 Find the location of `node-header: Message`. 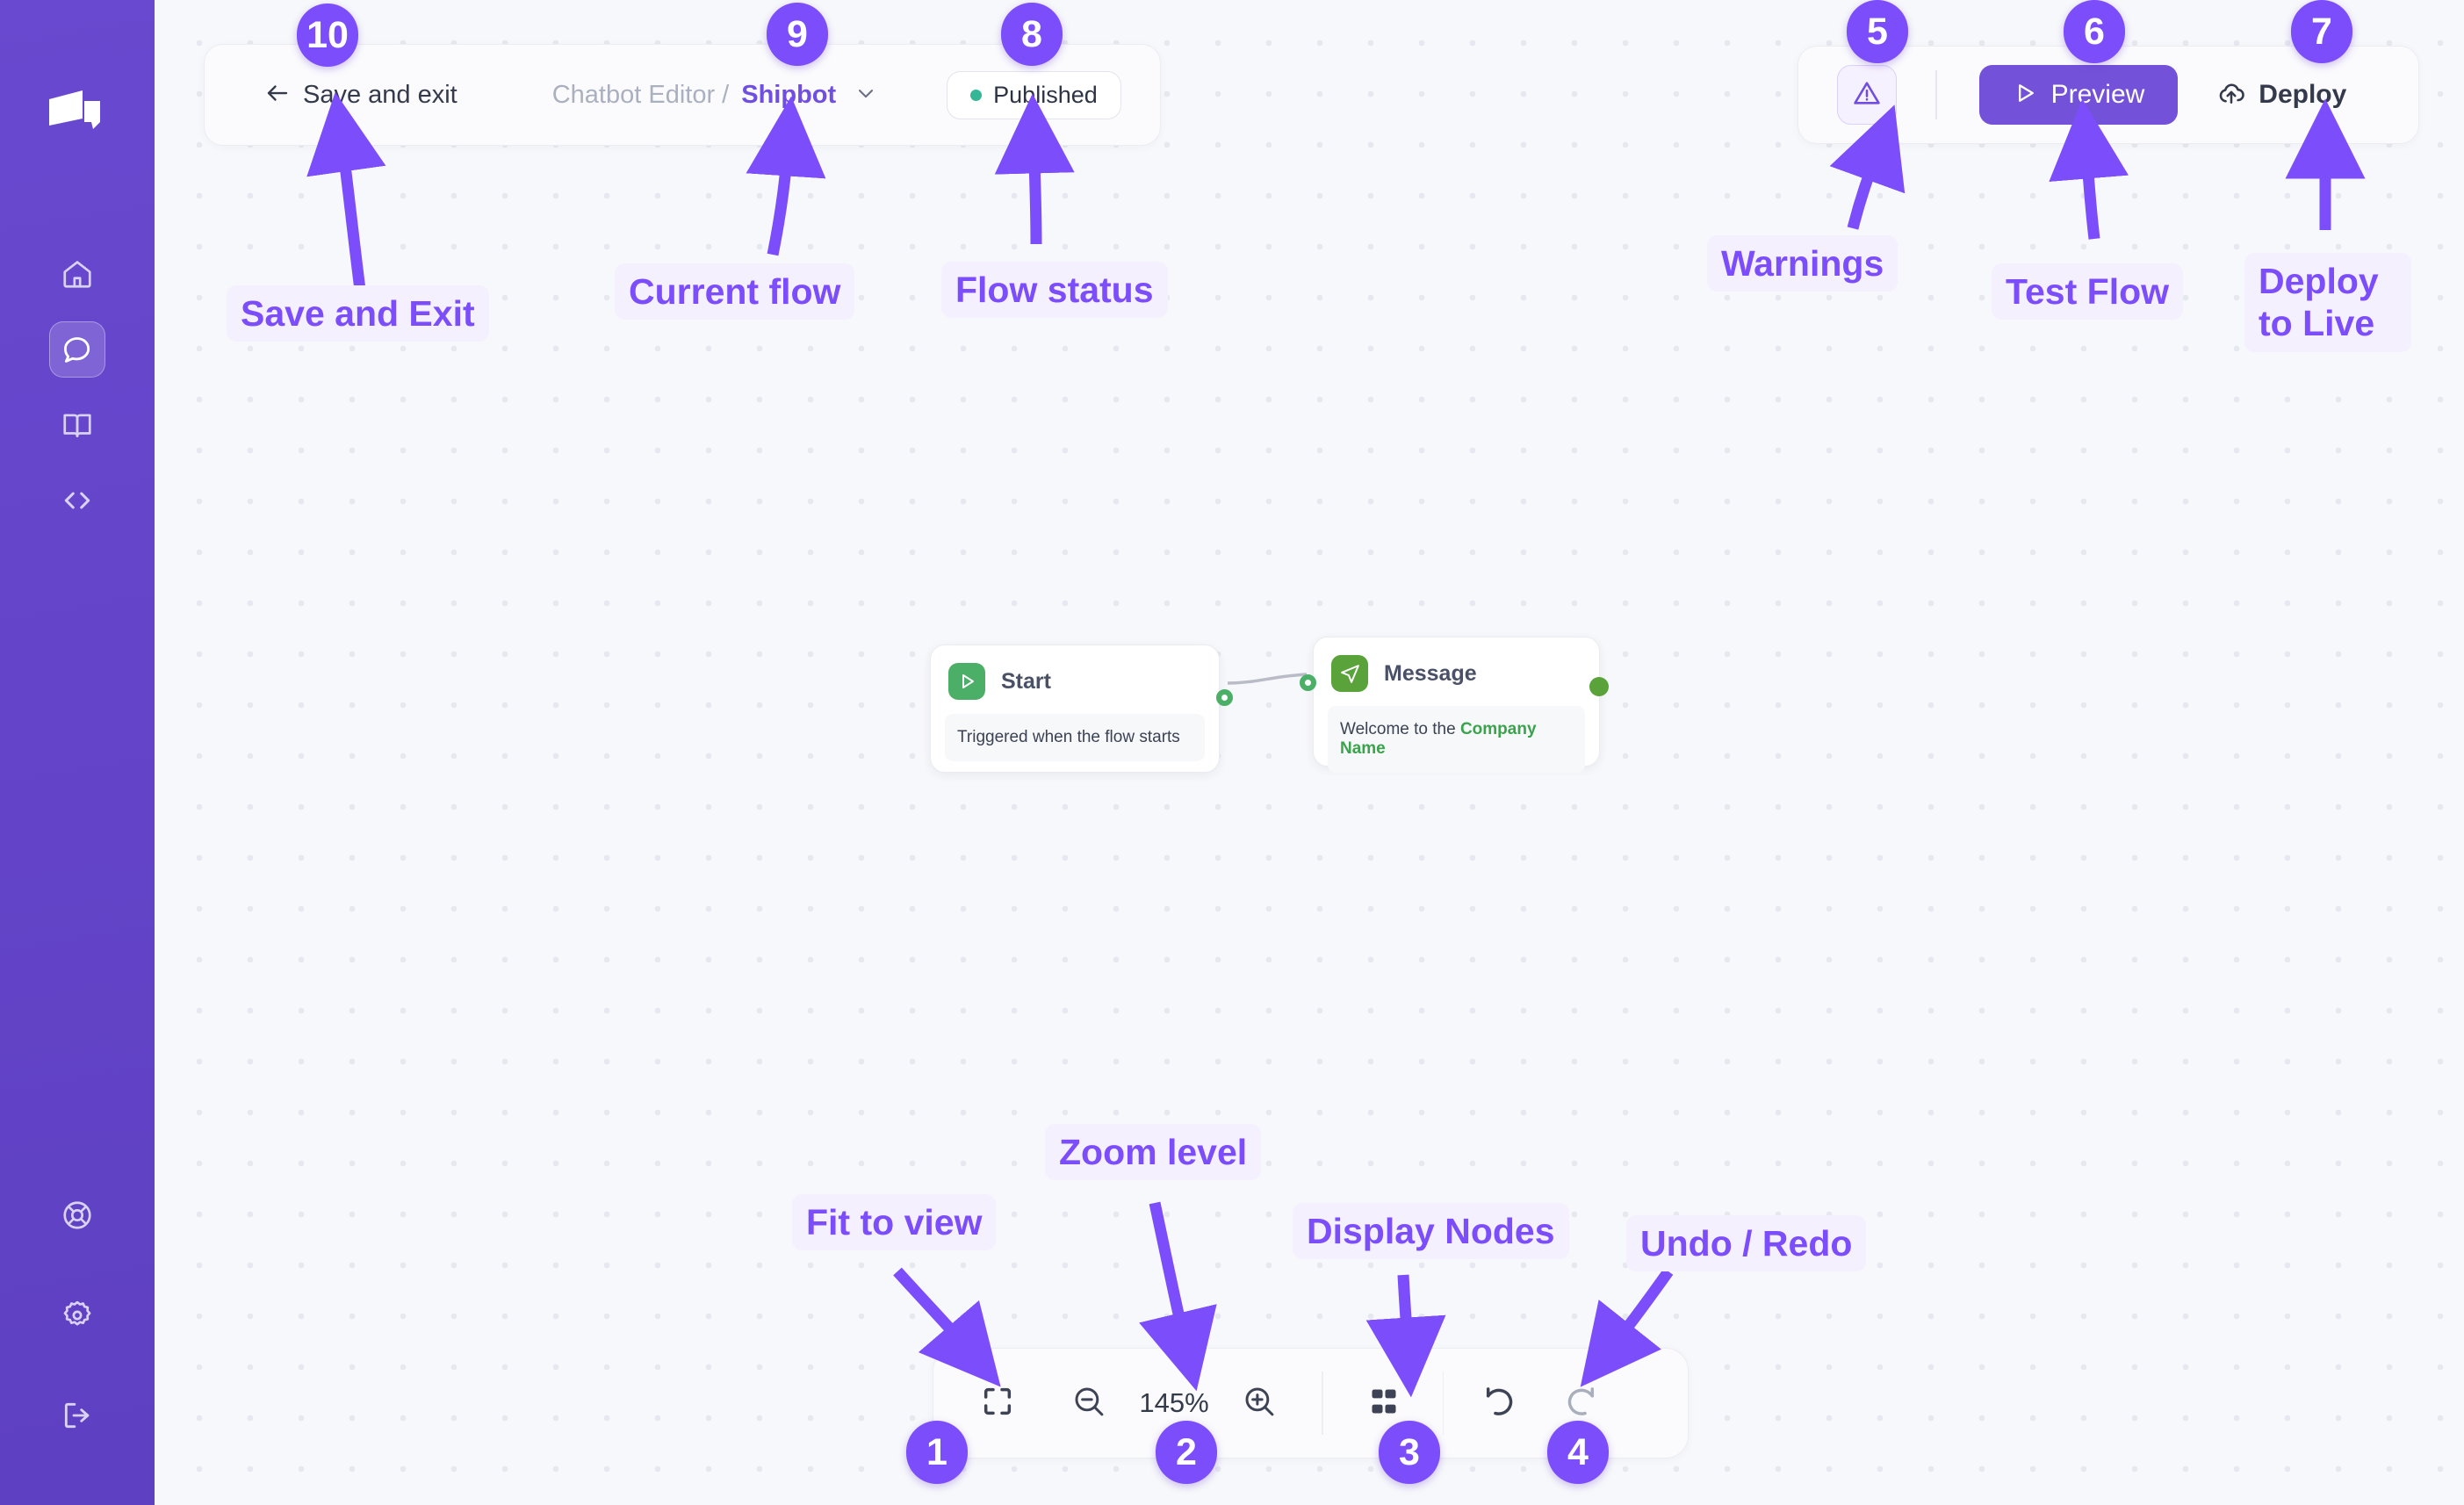

node-header: Message is located at coordinates (1456, 672).